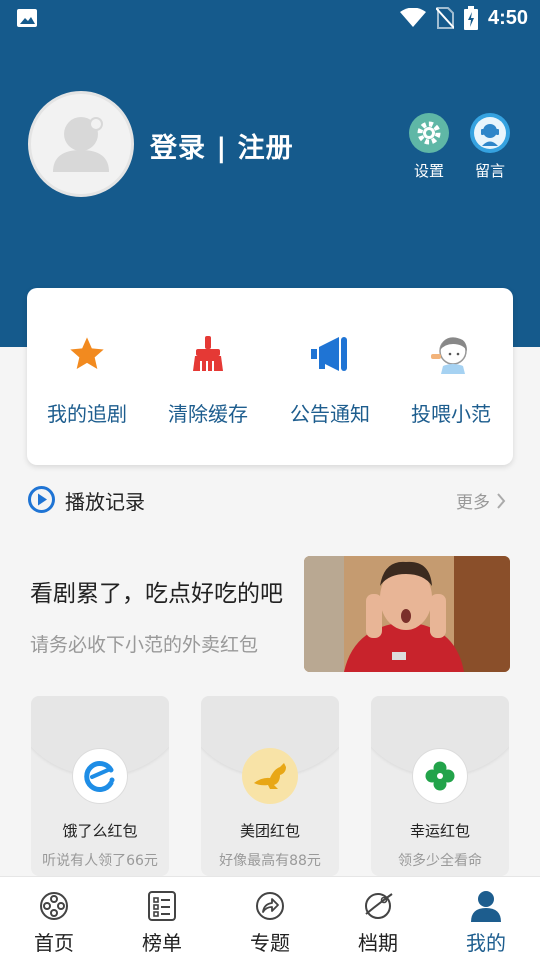 The image size is (540, 960). What do you see at coordinates (208, 414) in the screenshot?
I see `quick-action-label: 清除缓存` at bounding box center [208, 414].